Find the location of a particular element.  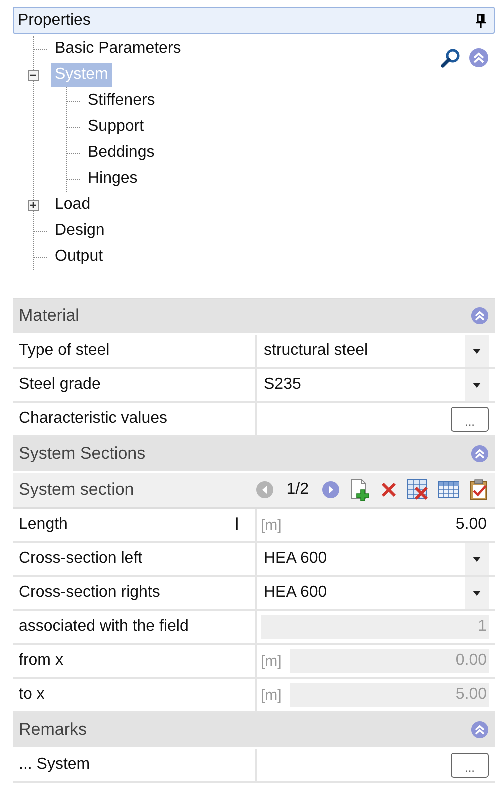

tree-item: Design is located at coordinates (80, 231).